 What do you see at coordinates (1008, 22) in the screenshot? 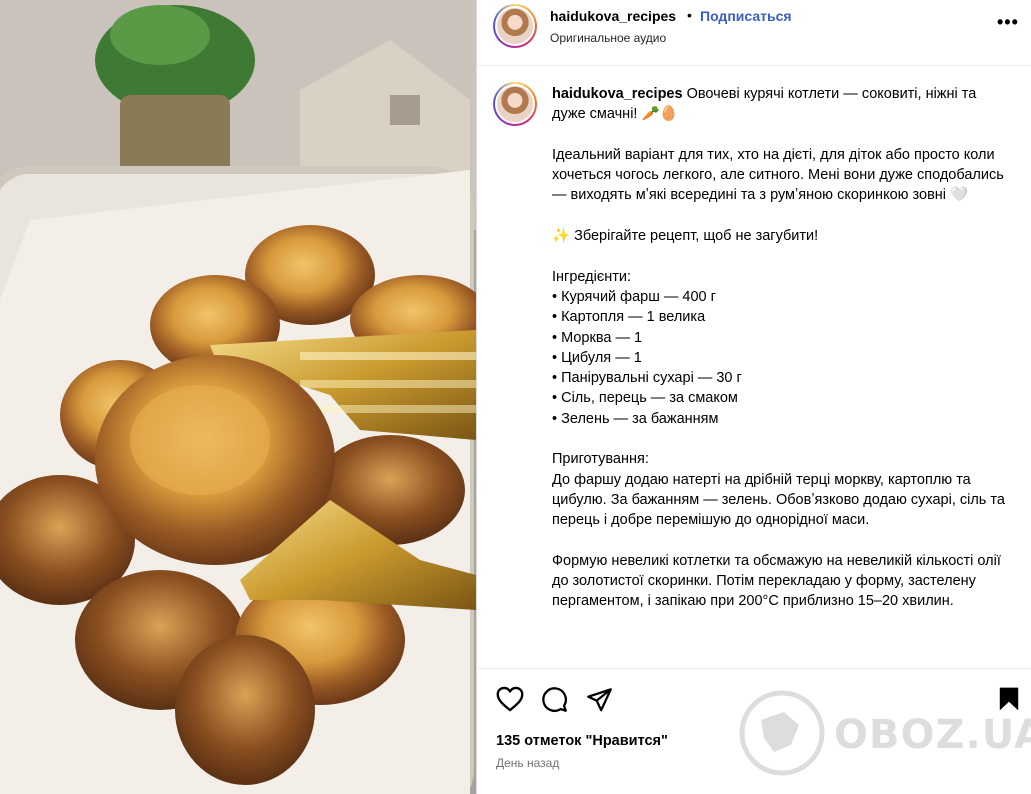
I see `more-options-icon: •••` at bounding box center [1008, 22].